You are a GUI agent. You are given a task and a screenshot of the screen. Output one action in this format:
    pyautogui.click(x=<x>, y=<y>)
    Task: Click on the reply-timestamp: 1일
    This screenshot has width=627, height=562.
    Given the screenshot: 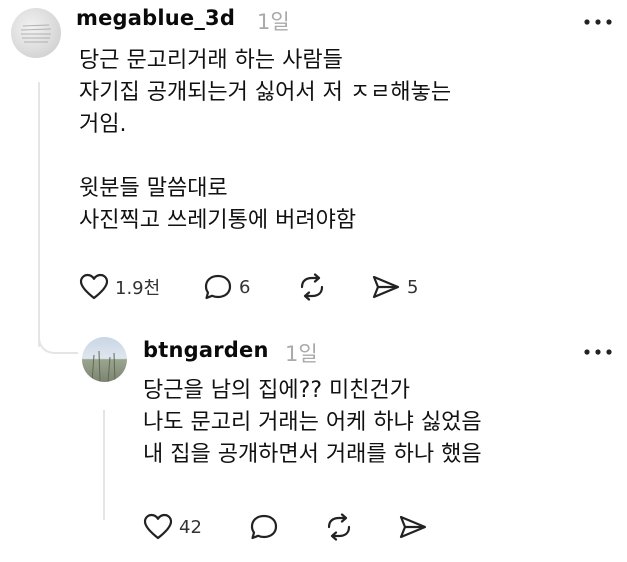 What is the action you would take?
    pyautogui.click(x=301, y=353)
    